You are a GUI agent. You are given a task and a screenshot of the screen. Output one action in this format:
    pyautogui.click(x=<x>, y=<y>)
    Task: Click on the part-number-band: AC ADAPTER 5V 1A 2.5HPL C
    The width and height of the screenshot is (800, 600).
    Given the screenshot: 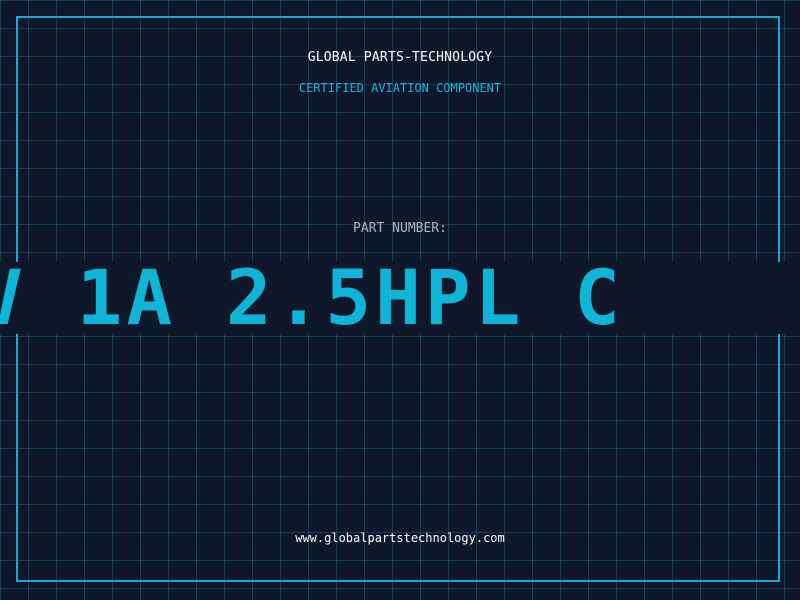 What is the action you would take?
    pyautogui.click(x=400, y=298)
    